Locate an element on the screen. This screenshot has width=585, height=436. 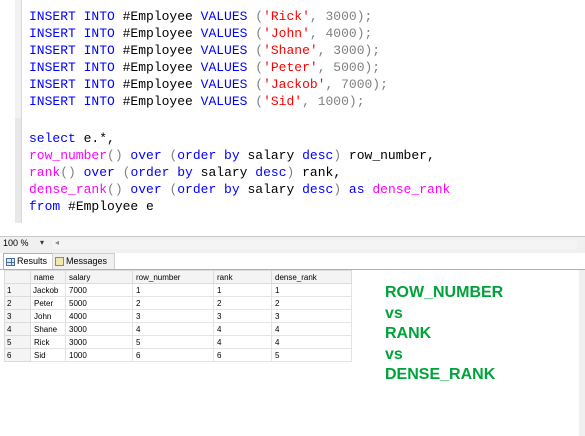
row-number-cell: 3 is located at coordinates (17, 316).